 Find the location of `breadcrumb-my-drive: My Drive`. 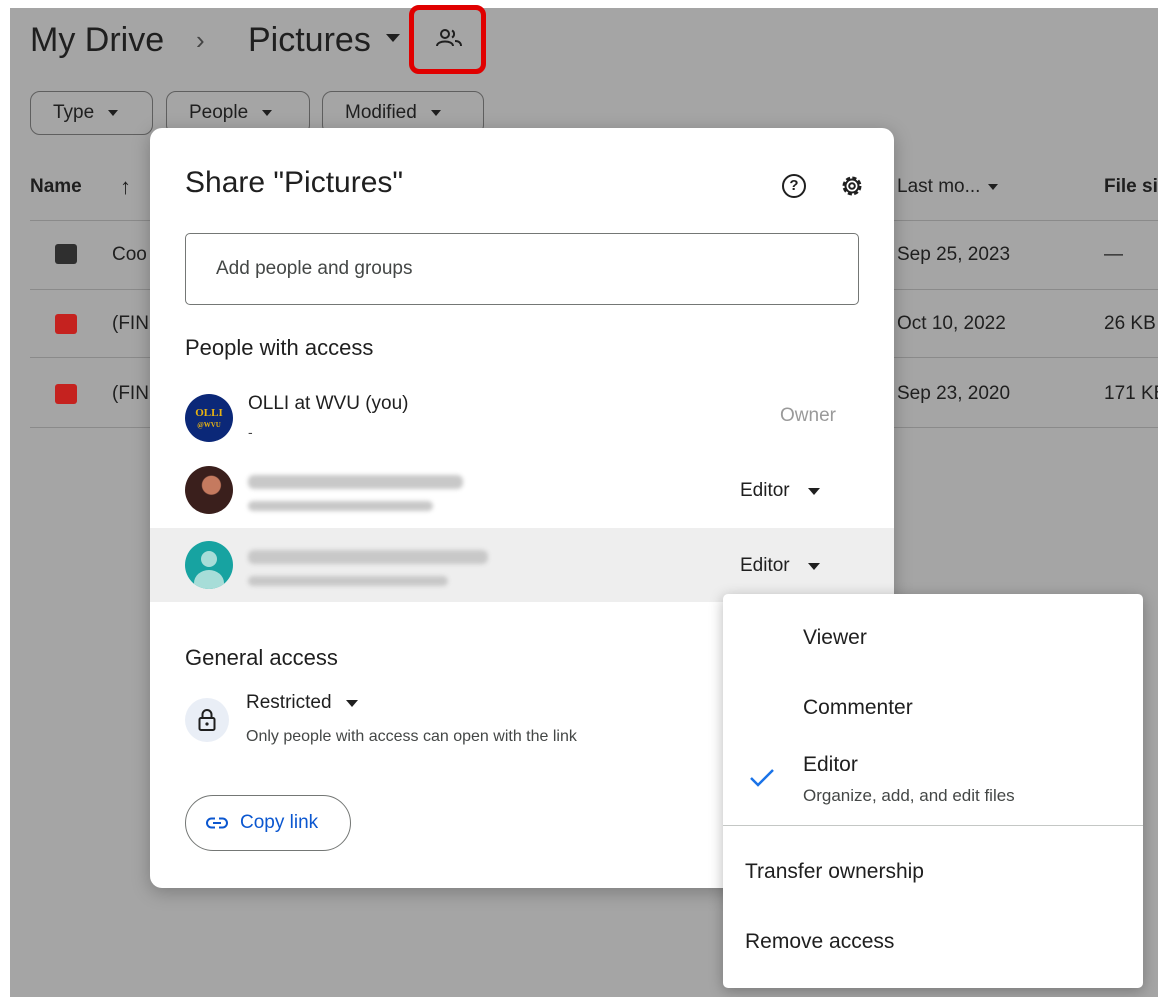

breadcrumb-my-drive: My Drive is located at coordinates (97, 40).